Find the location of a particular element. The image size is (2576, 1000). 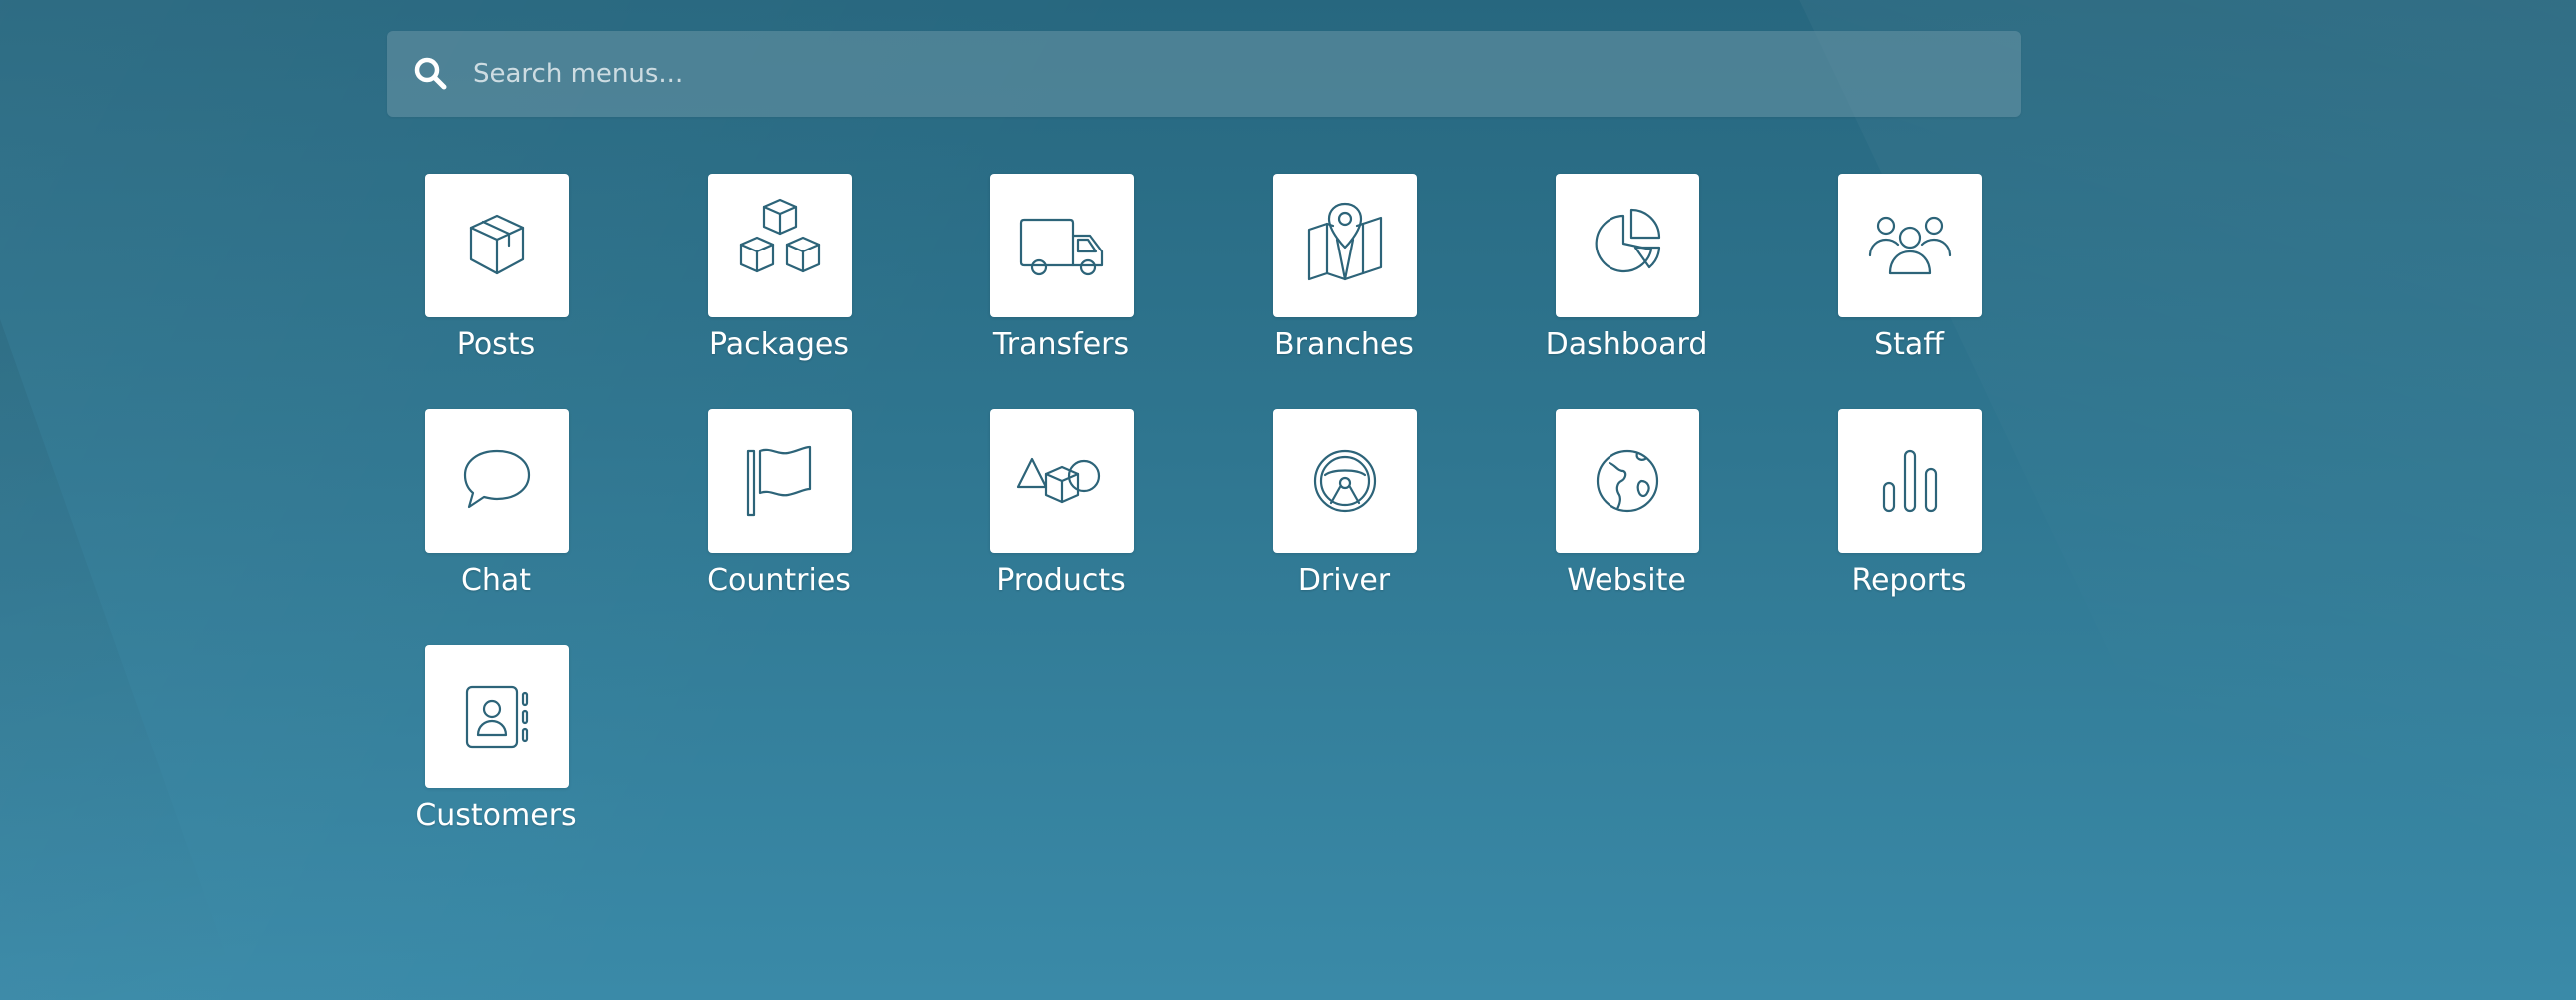

menu-tile-label: Website is located at coordinates (1626, 580).